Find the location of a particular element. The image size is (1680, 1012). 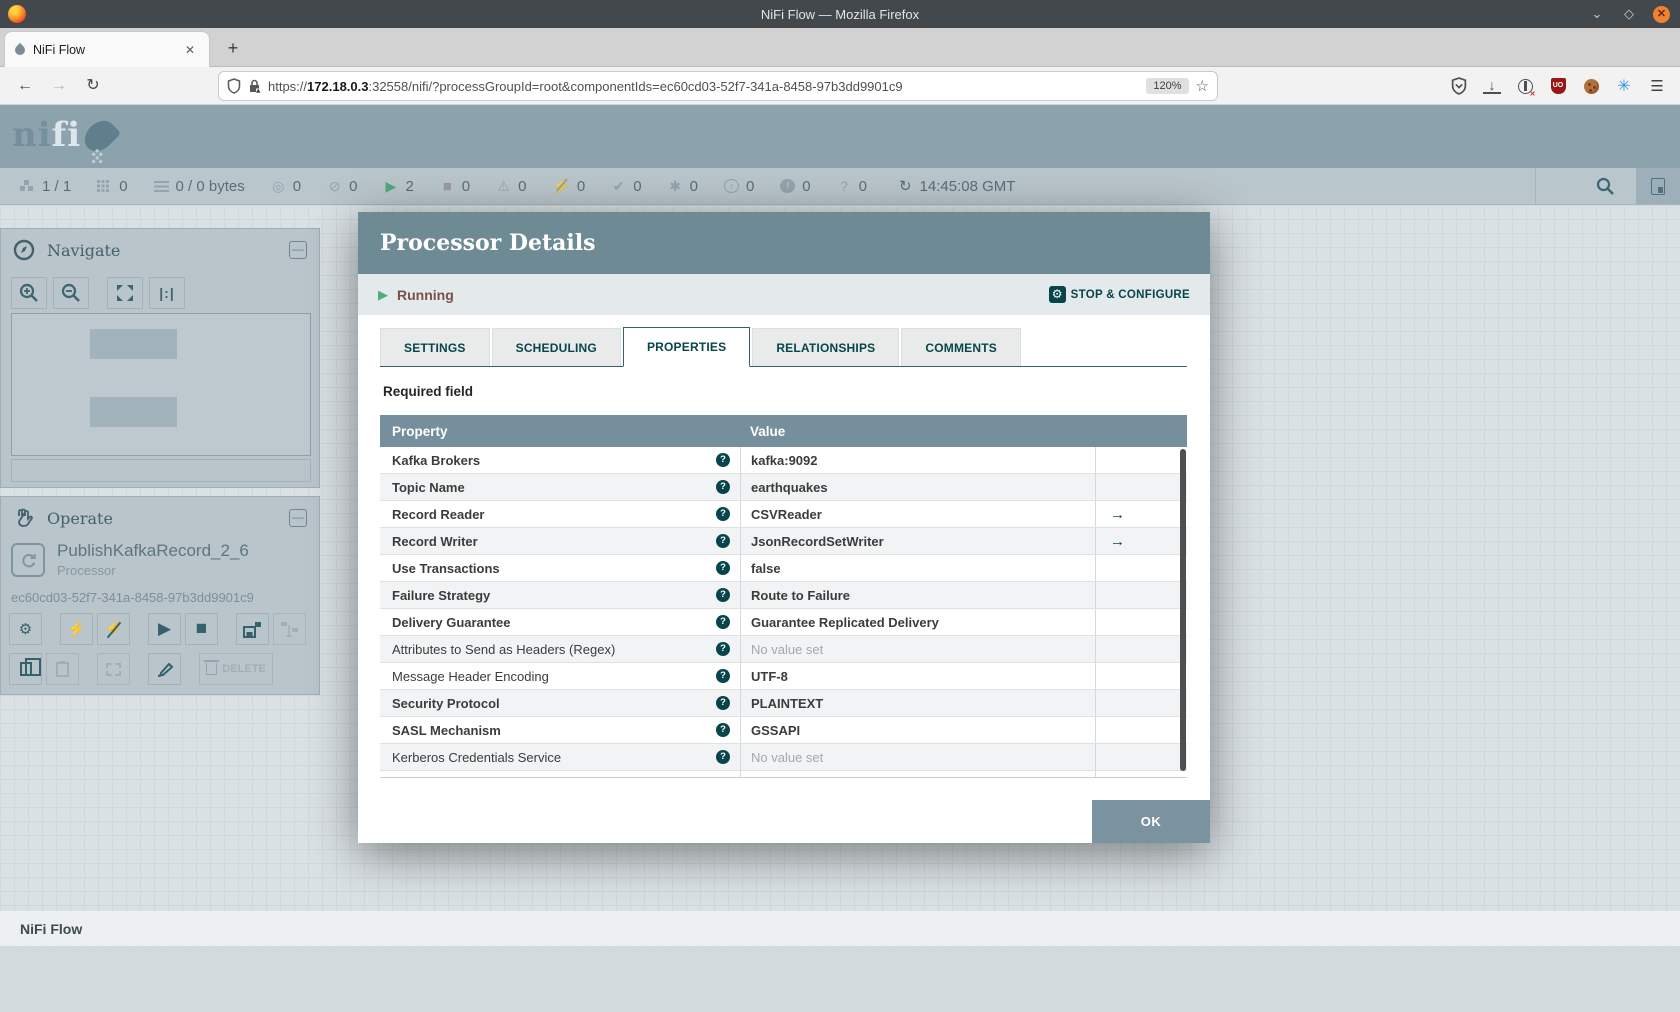

stopped-icon: ■ is located at coordinates (447, 186).